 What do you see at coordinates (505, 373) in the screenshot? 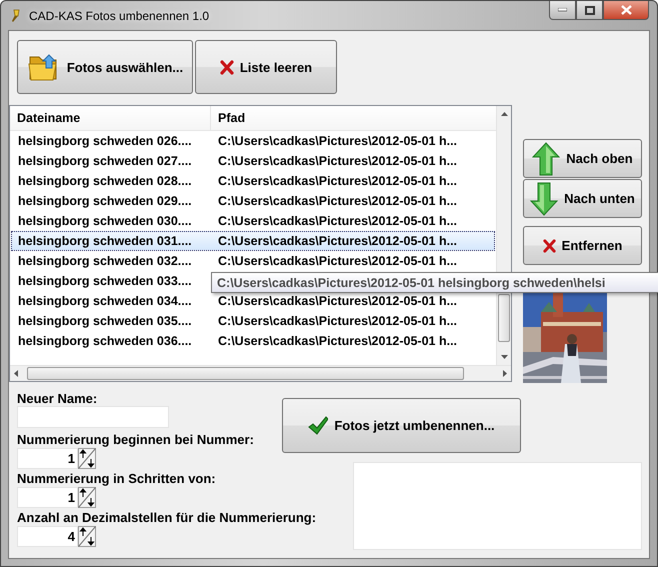
I see `scroll-right-icon` at bounding box center [505, 373].